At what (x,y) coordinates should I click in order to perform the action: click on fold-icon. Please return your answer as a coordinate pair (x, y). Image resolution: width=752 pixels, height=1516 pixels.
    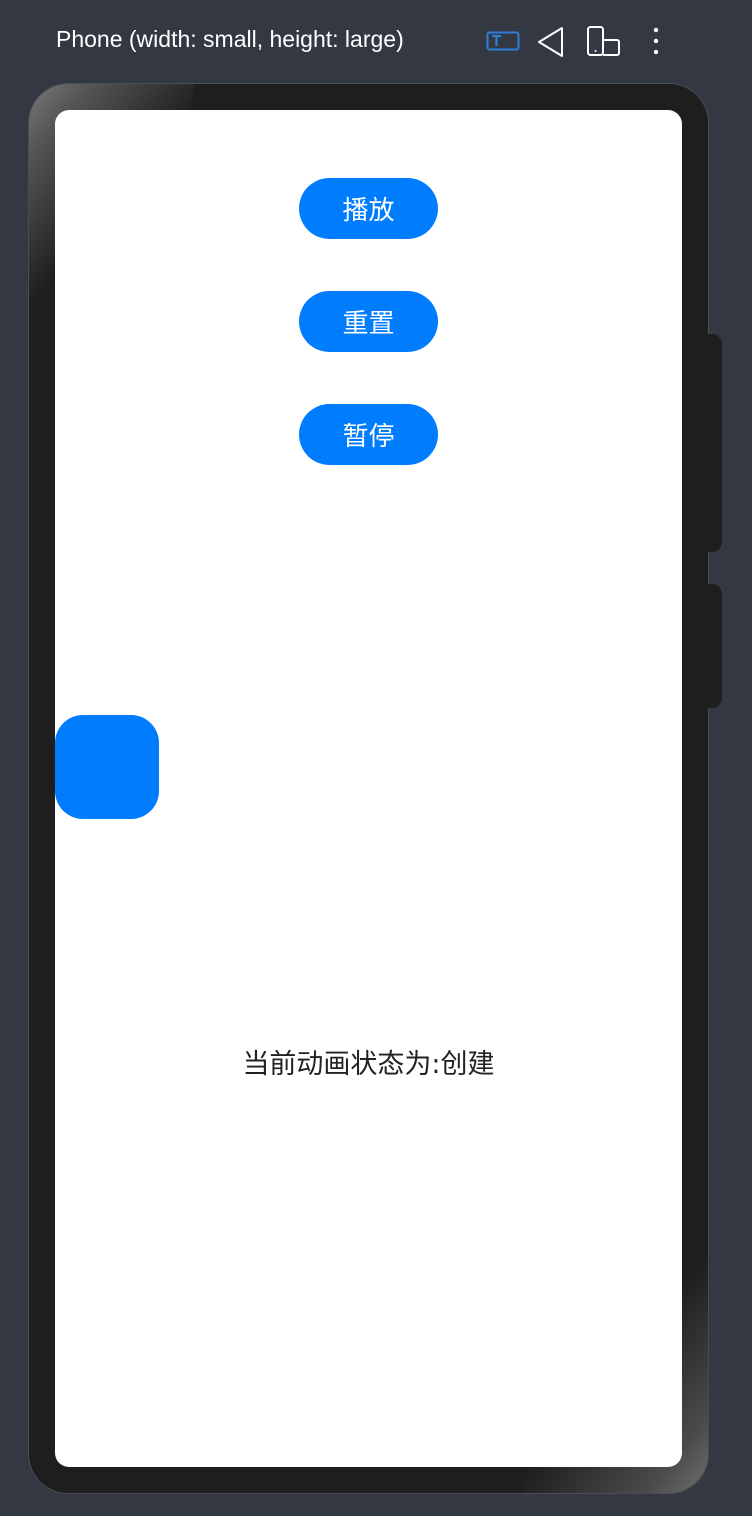
    Looking at the image, I should click on (604, 42).